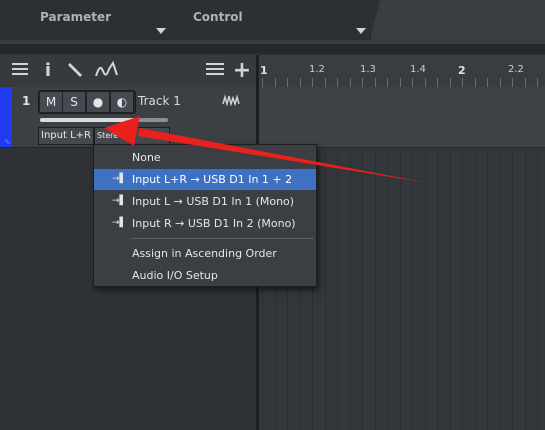 The height and width of the screenshot is (430, 545). What do you see at coordinates (76, 71) in the screenshot?
I see `wrench-icon` at bounding box center [76, 71].